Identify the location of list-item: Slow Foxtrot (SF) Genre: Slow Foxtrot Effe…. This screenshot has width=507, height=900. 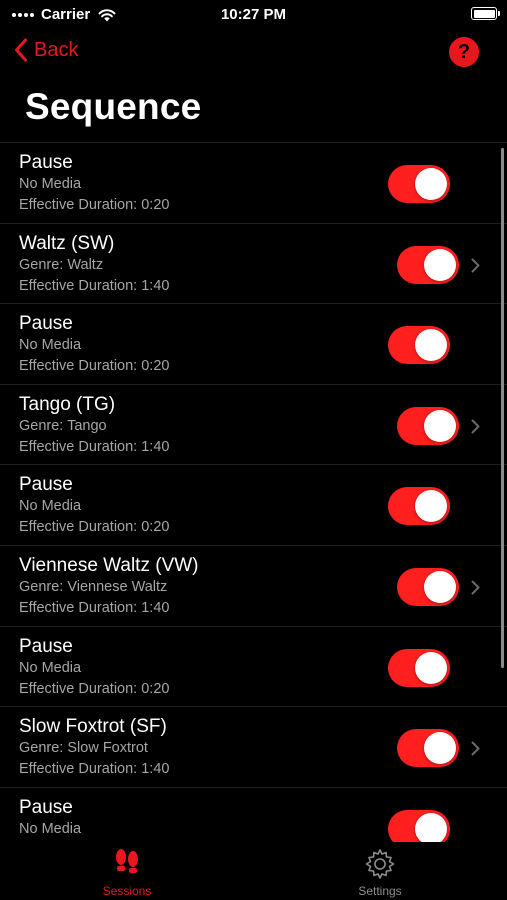
(253, 746).